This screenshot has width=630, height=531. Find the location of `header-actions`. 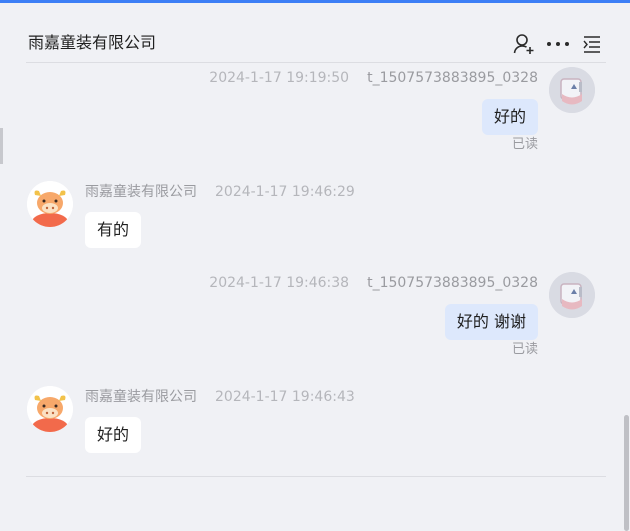

header-actions is located at coordinates (558, 44).